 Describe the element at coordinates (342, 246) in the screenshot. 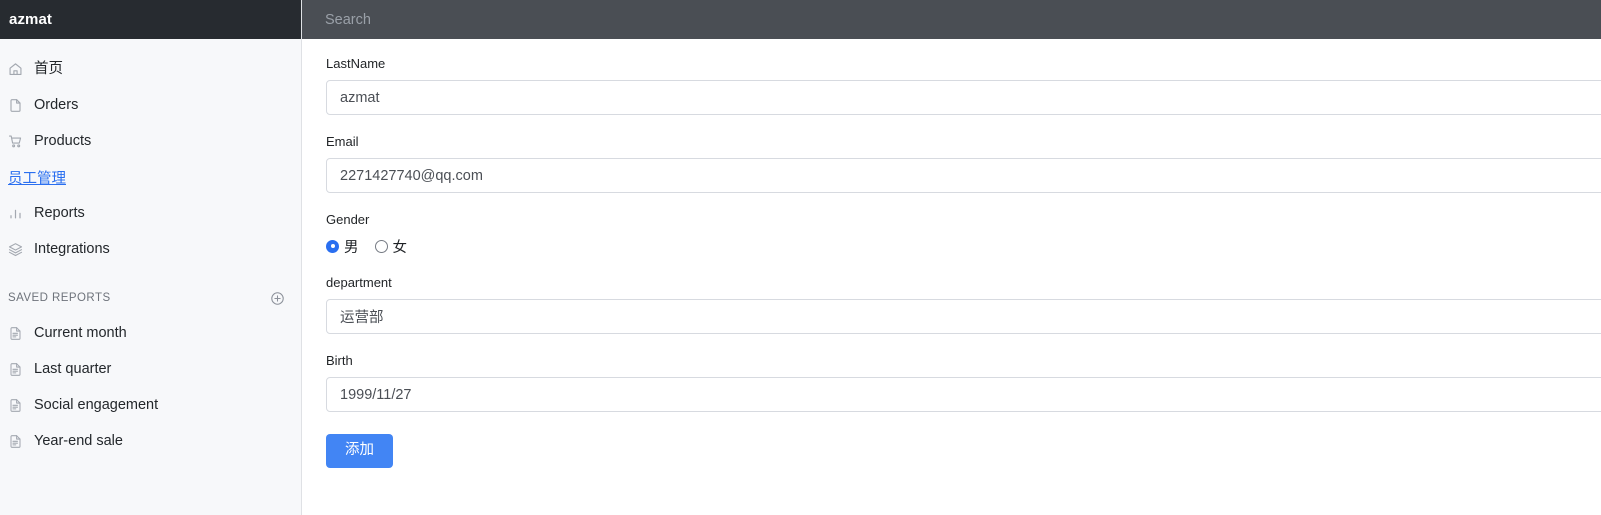

I see `gender-radio-male: 男` at that location.